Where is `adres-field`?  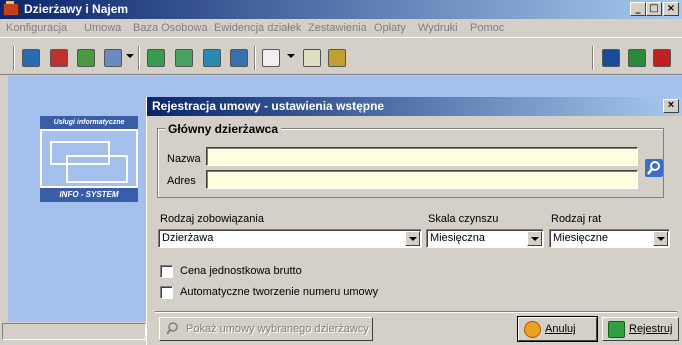
adres-field is located at coordinates (422, 179).